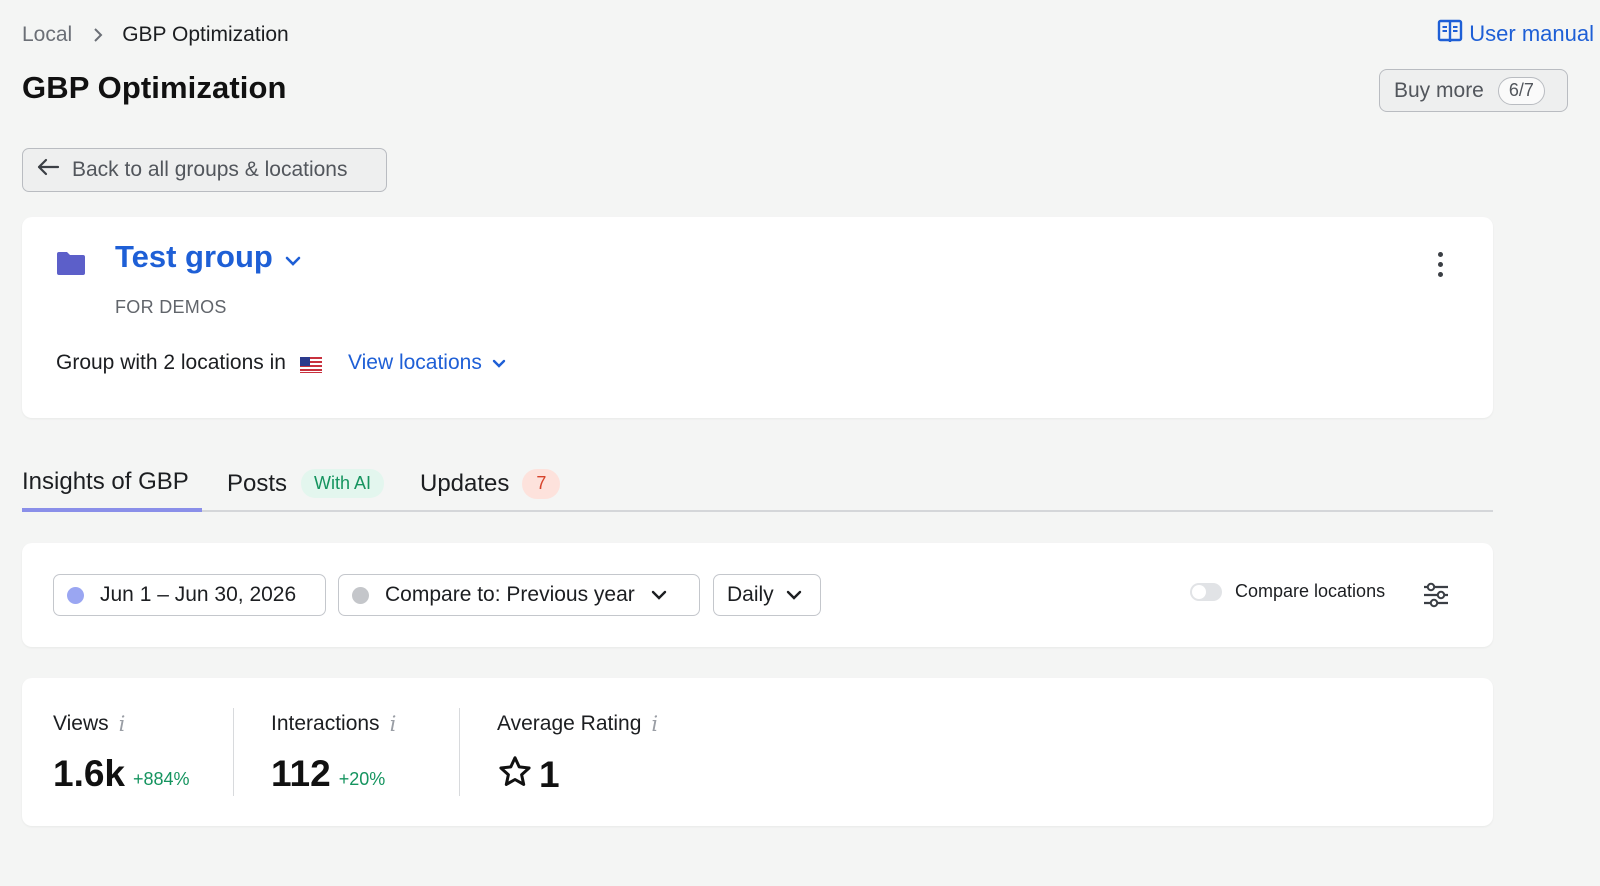 Image resolution: width=1600 pixels, height=886 pixels. Describe the element at coordinates (325, 723) in the screenshot. I see `metric-interactions-label: Interactions` at that location.